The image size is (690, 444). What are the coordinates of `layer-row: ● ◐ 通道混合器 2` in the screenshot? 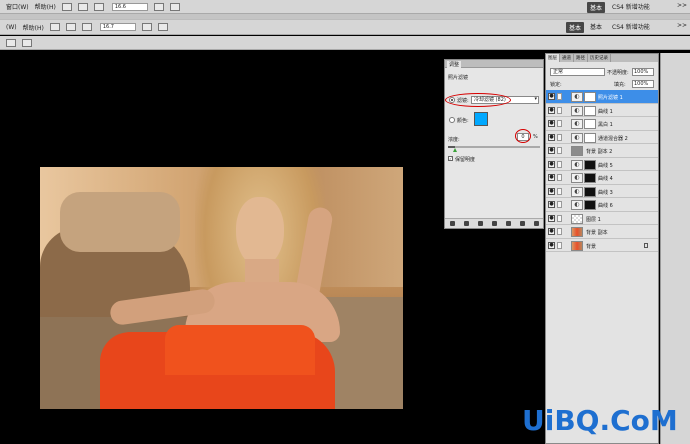 It's located at (602, 137).